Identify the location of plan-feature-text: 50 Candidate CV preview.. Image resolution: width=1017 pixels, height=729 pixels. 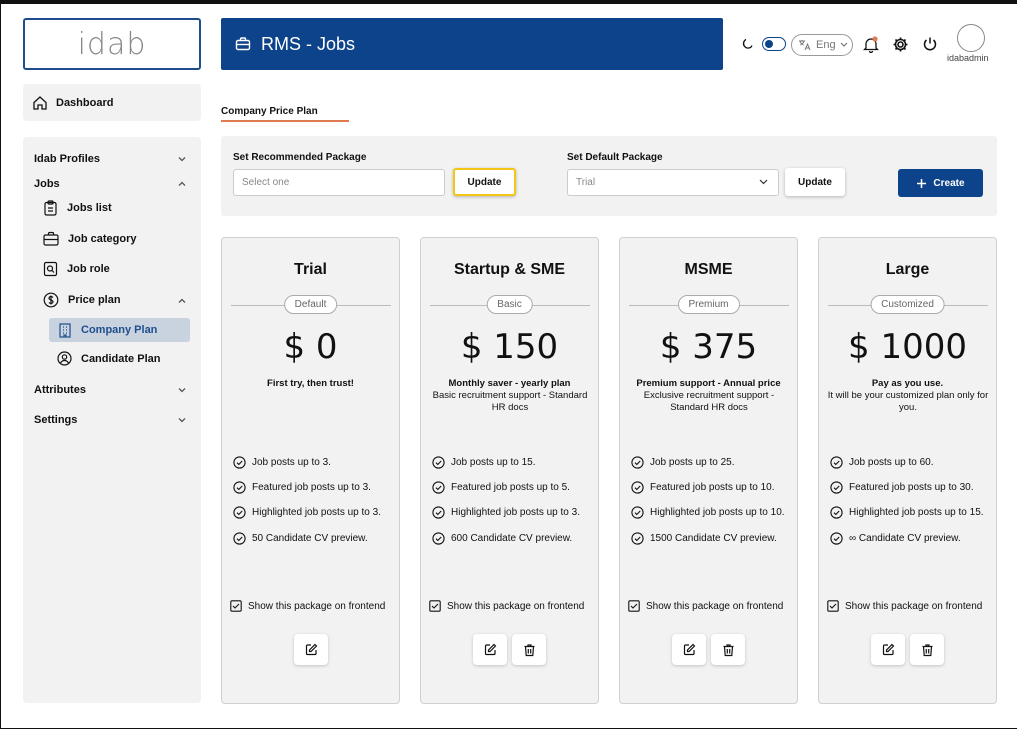
(310, 538).